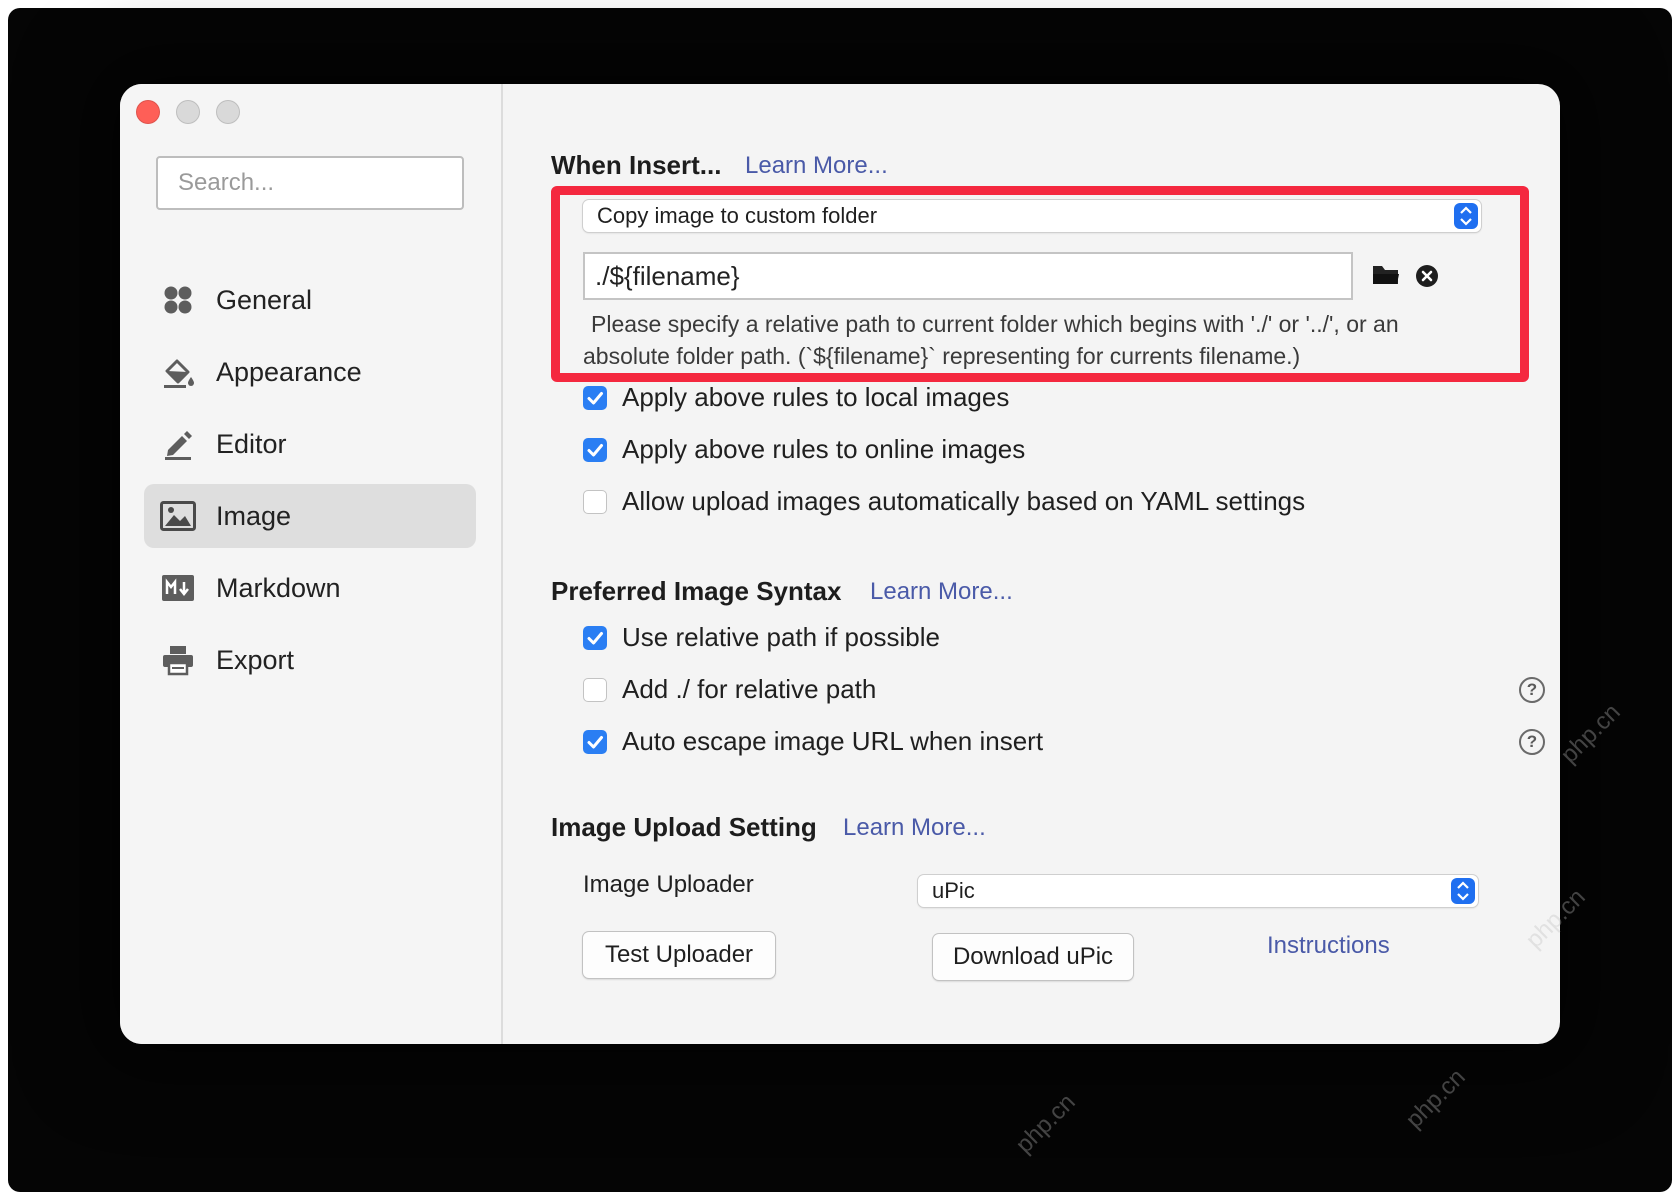  Describe the element at coordinates (310, 444) in the screenshot. I see `sidebar-item-editor: Editor` at that location.